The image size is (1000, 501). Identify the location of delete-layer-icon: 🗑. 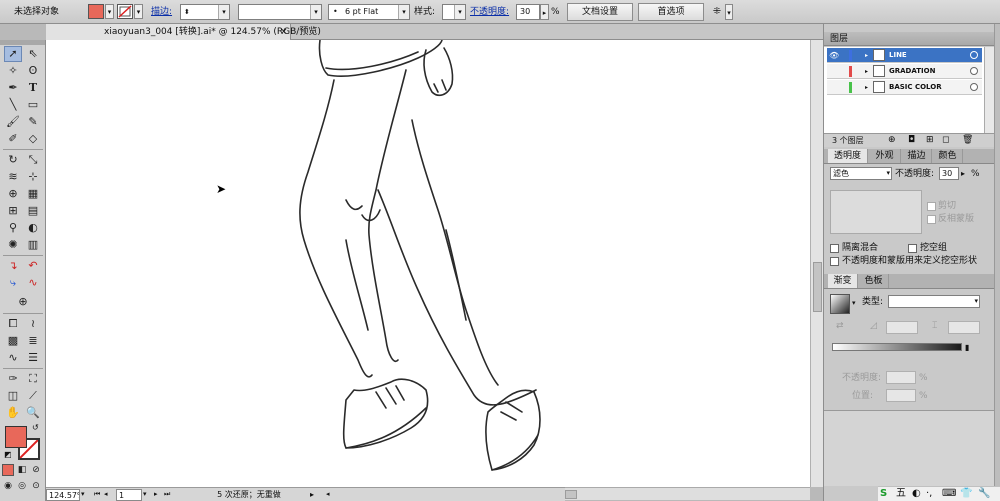
(967, 140).